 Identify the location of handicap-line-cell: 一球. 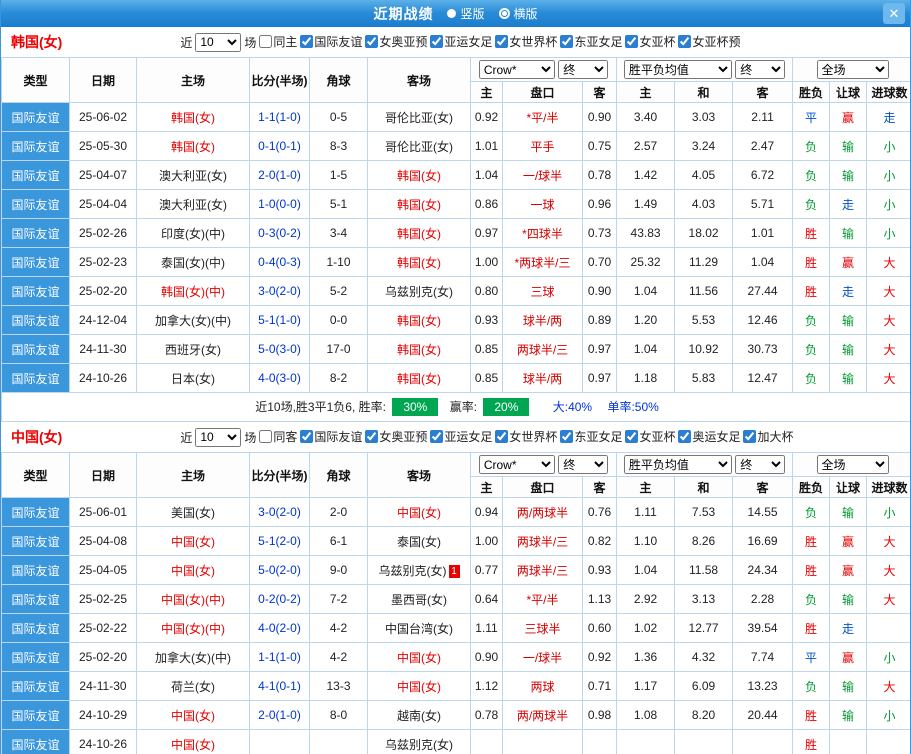
(542, 204).